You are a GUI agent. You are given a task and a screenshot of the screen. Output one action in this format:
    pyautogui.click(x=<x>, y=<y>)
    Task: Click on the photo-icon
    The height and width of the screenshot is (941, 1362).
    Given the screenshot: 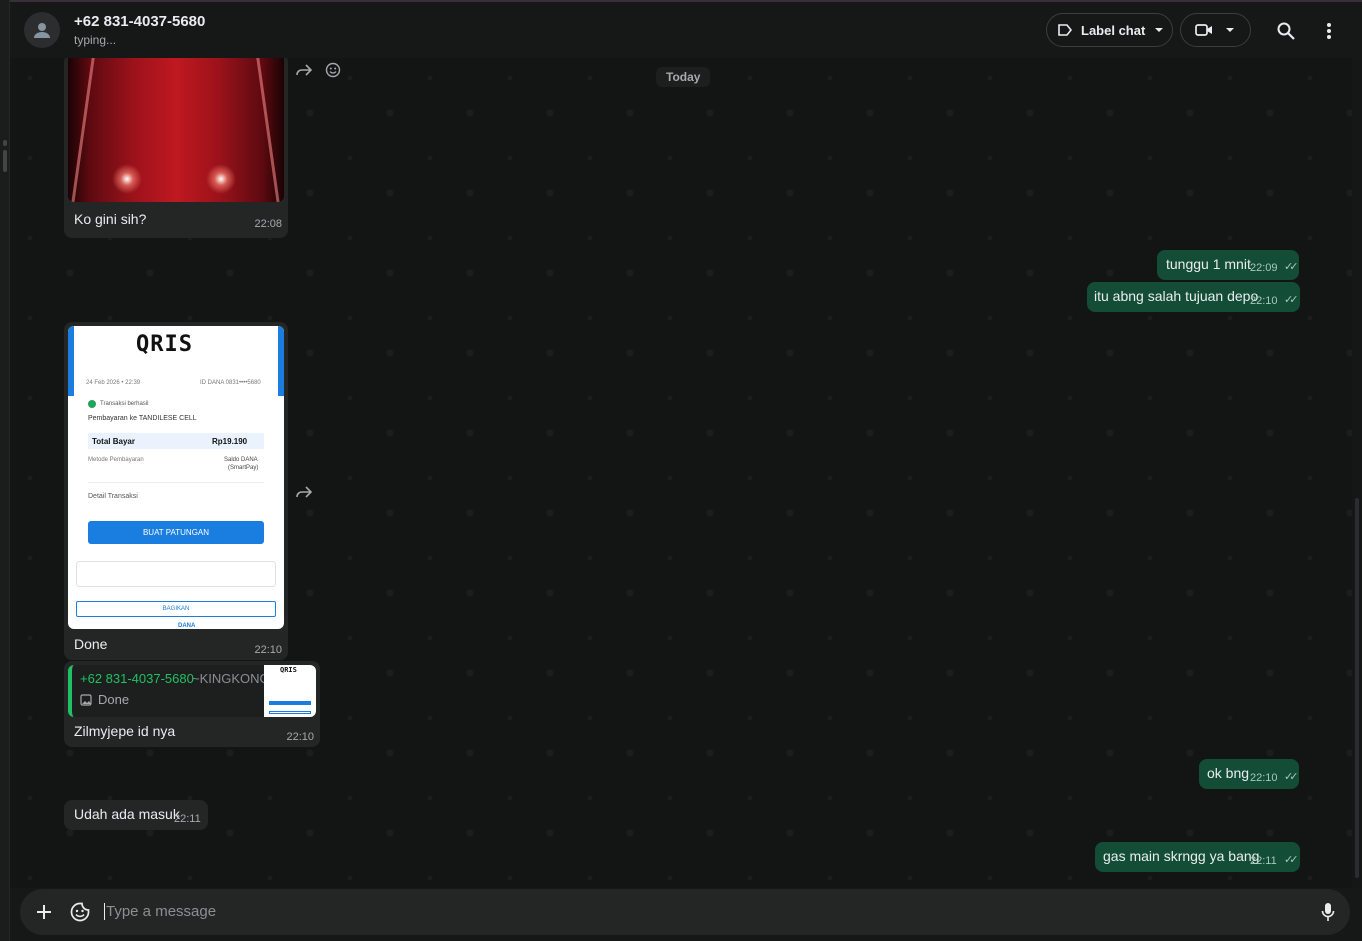 What is the action you would take?
    pyautogui.click(x=86, y=699)
    